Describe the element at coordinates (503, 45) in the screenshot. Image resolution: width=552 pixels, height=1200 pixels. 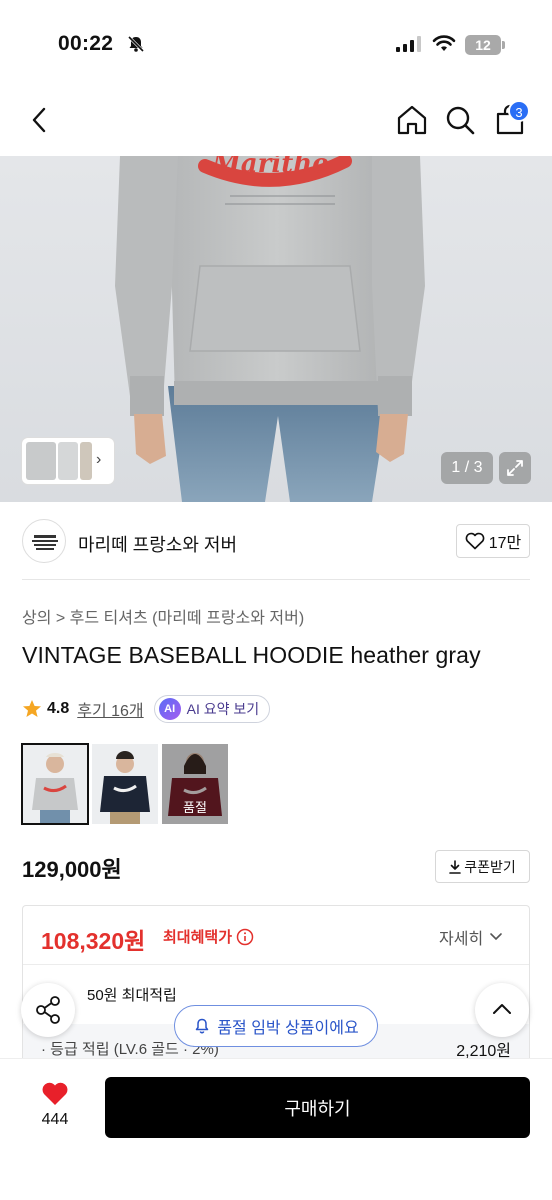
I see `battery-cap` at that location.